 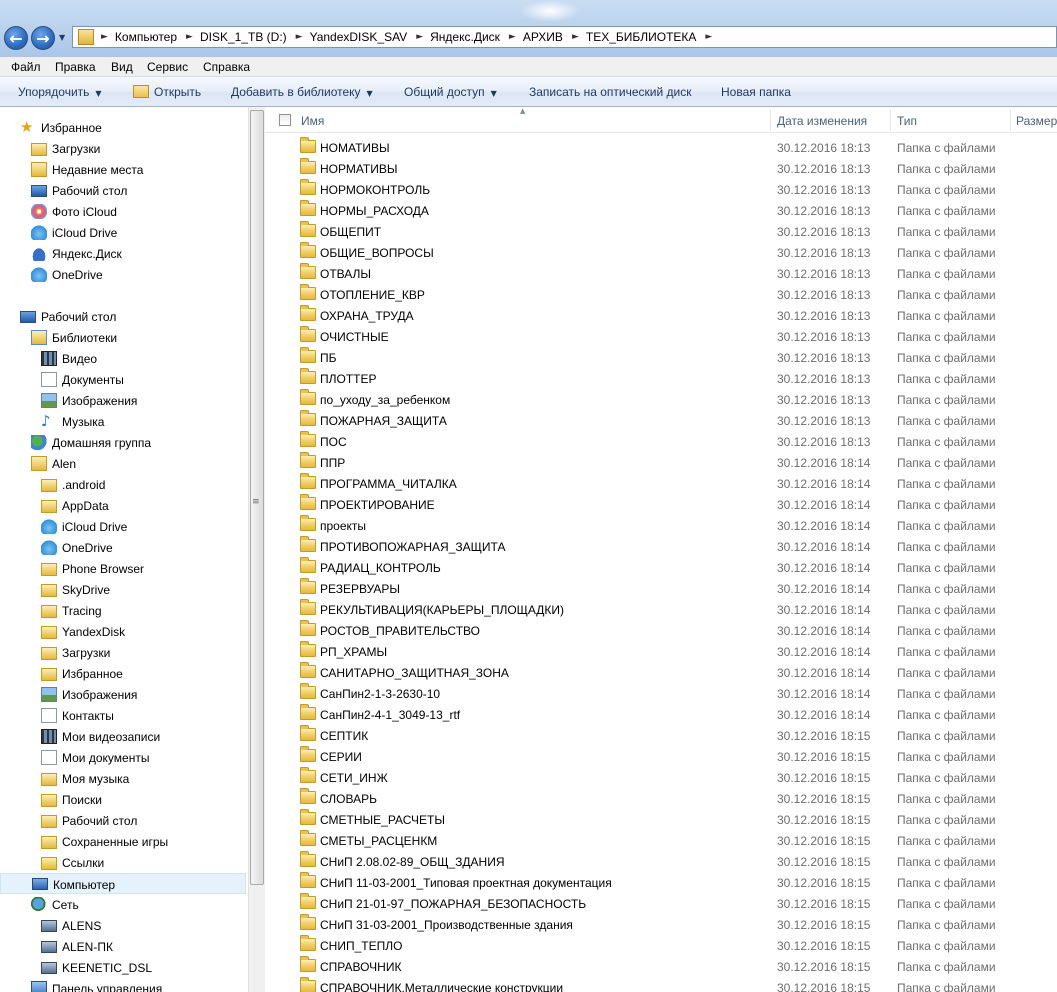 I want to click on open-button: Открыть, so click(x=177, y=92).